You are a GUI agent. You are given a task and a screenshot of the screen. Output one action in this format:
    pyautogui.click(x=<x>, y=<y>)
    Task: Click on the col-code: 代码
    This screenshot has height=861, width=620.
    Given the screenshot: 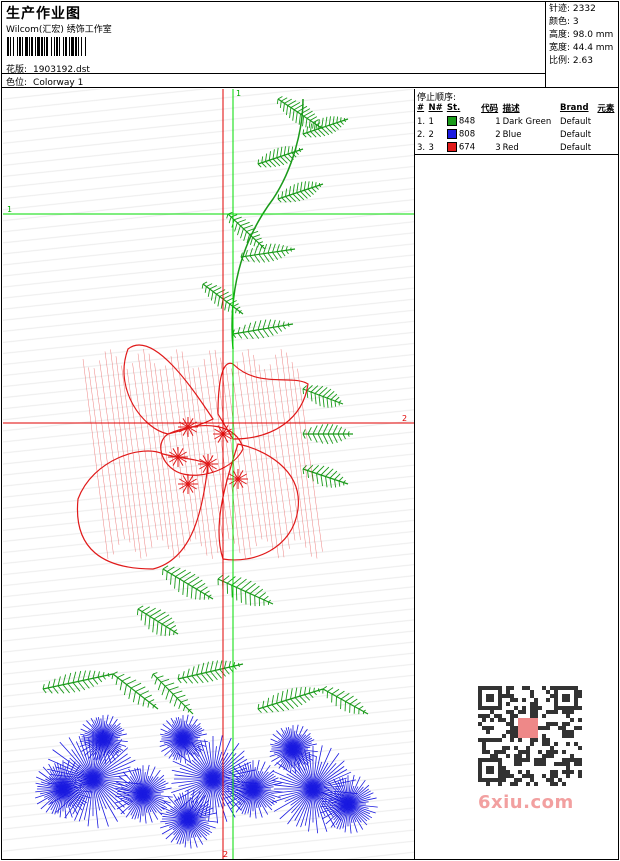 What is the action you would take?
    pyautogui.click(x=490, y=109)
    